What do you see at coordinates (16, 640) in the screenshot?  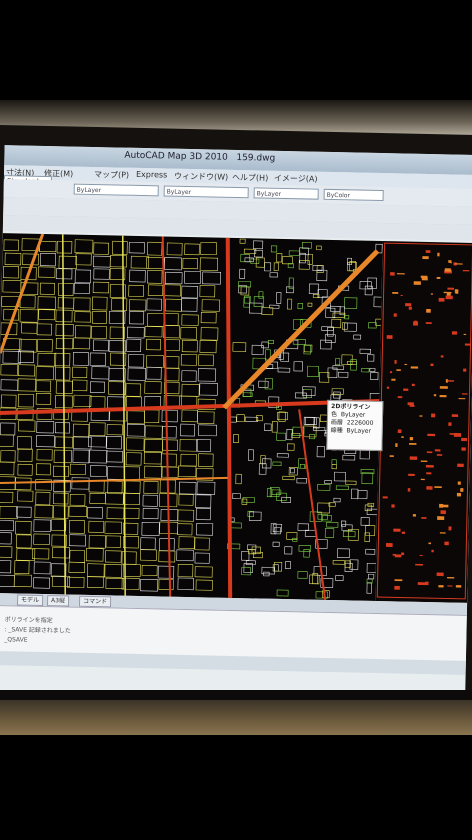 I see `command-history-line: _QSAVE` at bounding box center [16, 640].